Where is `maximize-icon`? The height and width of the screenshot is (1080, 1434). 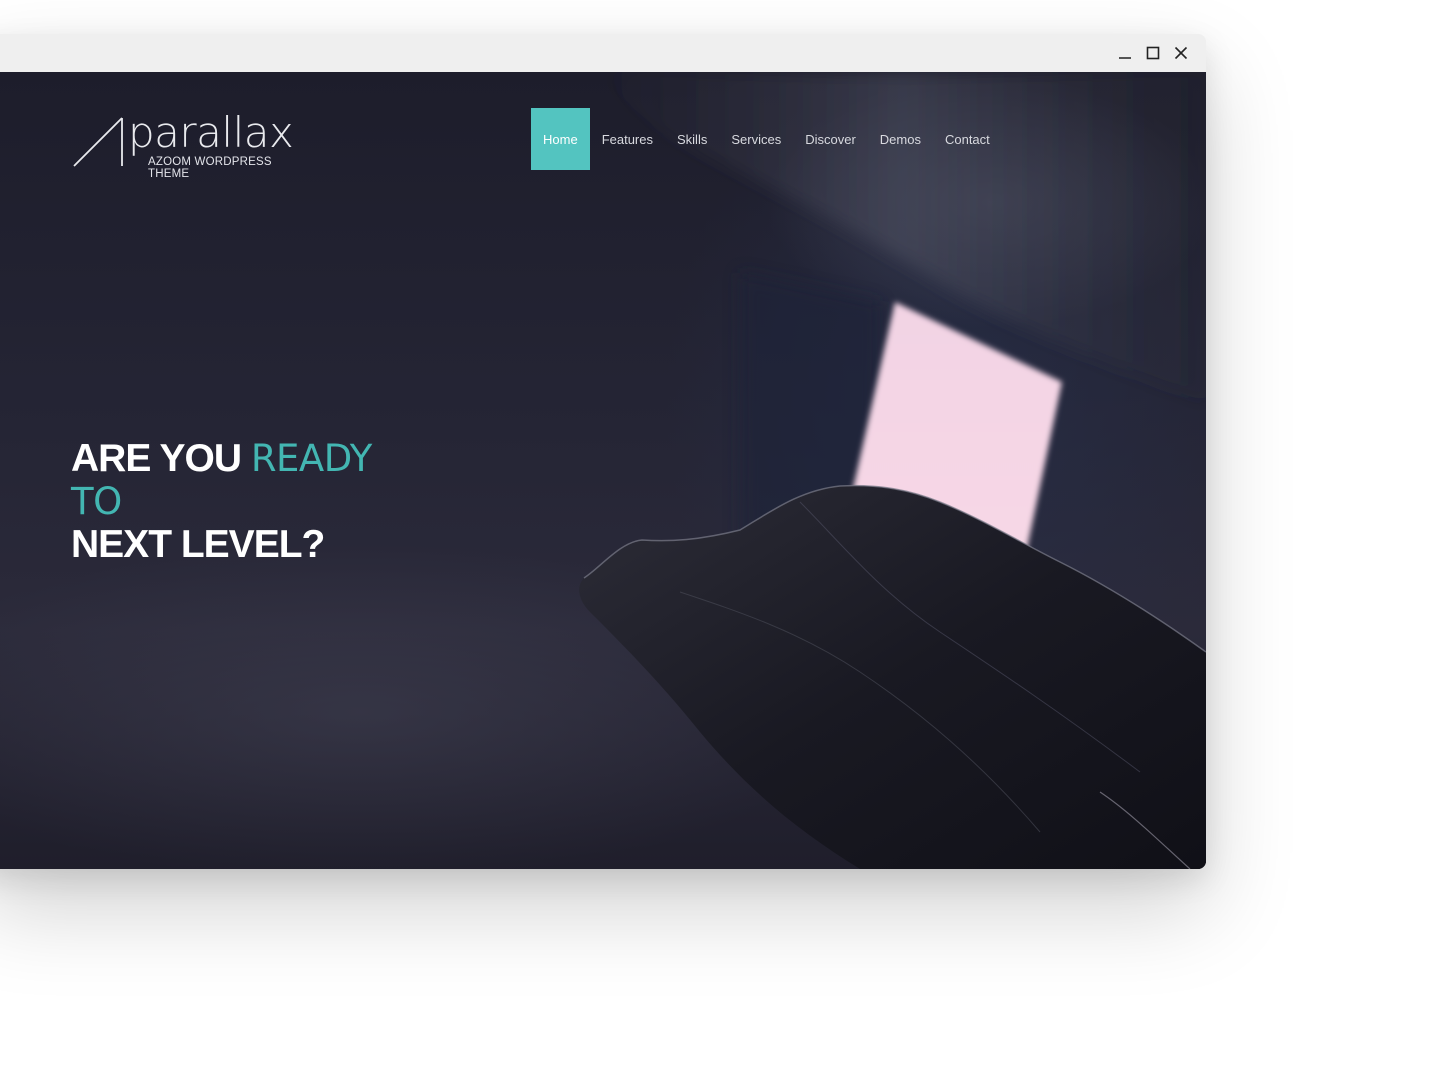 maximize-icon is located at coordinates (1153, 53).